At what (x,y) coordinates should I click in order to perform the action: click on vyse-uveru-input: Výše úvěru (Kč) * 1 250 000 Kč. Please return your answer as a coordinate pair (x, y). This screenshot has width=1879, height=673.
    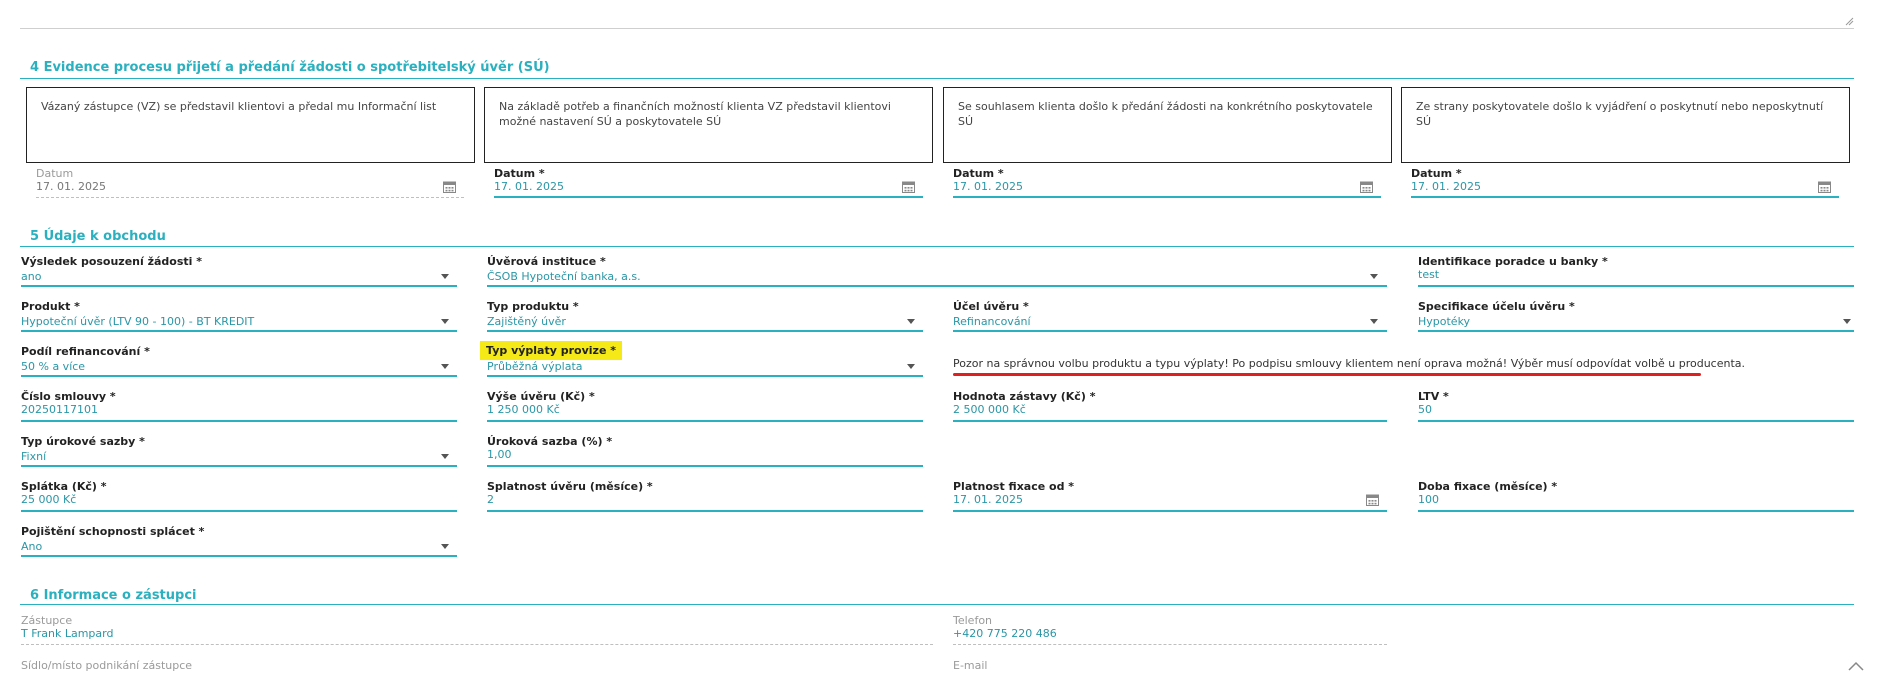
    Looking at the image, I should click on (705, 406).